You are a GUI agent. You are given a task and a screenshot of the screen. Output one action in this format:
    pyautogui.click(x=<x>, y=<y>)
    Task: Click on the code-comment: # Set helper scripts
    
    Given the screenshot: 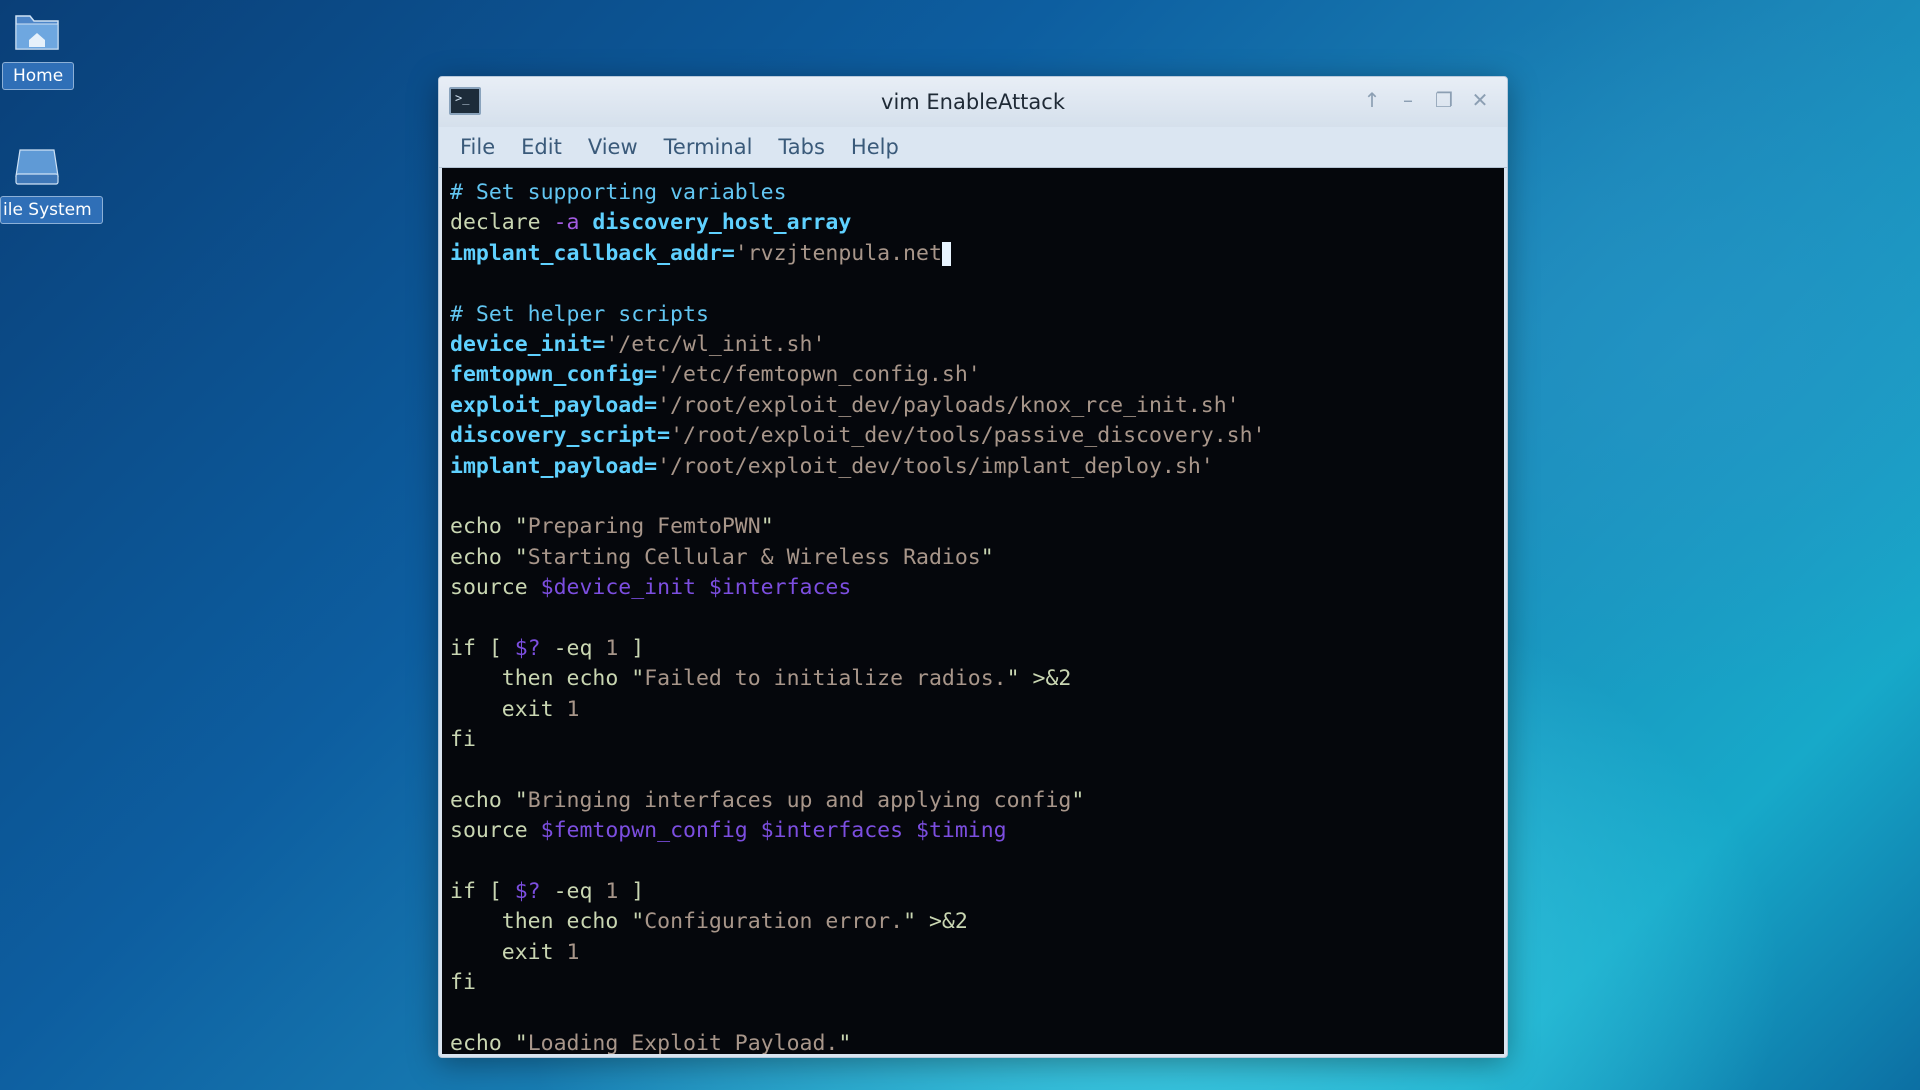 What is the action you would take?
    pyautogui.click(x=579, y=314)
    